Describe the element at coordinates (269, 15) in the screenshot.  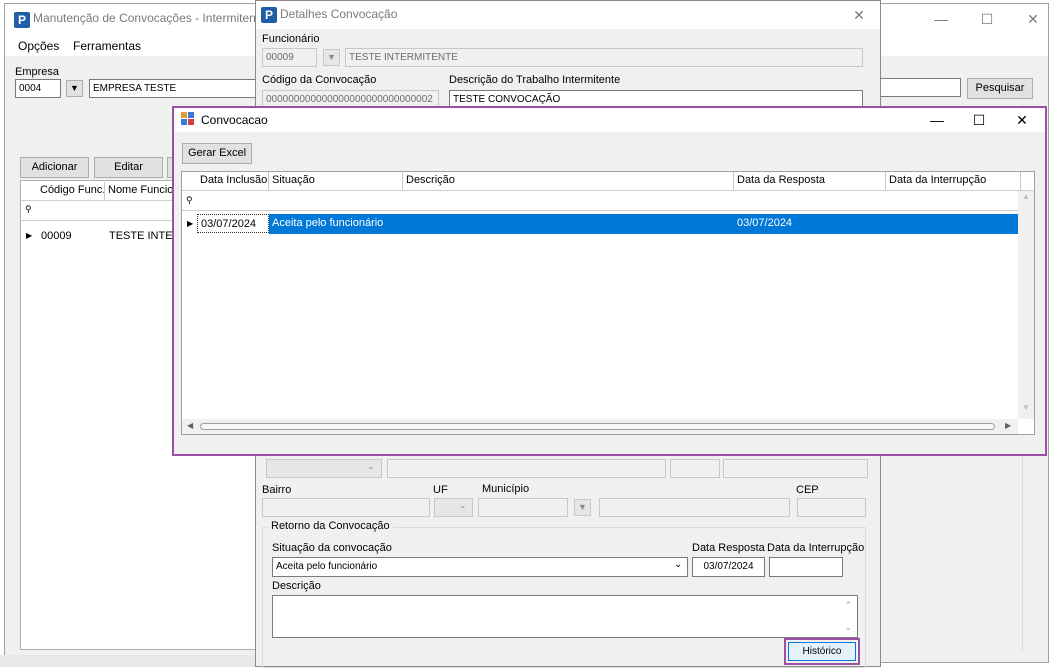
I see `details-logo-icon: P` at that location.